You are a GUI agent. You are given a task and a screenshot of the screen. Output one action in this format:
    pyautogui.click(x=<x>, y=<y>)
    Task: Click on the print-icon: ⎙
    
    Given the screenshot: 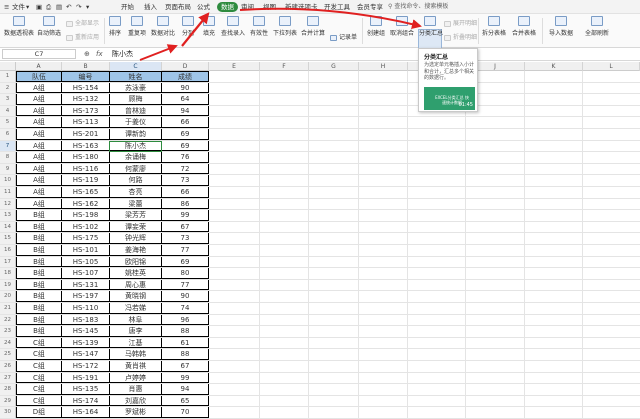 What is the action you would take?
    pyautogui.click(x=48, y=7)
    